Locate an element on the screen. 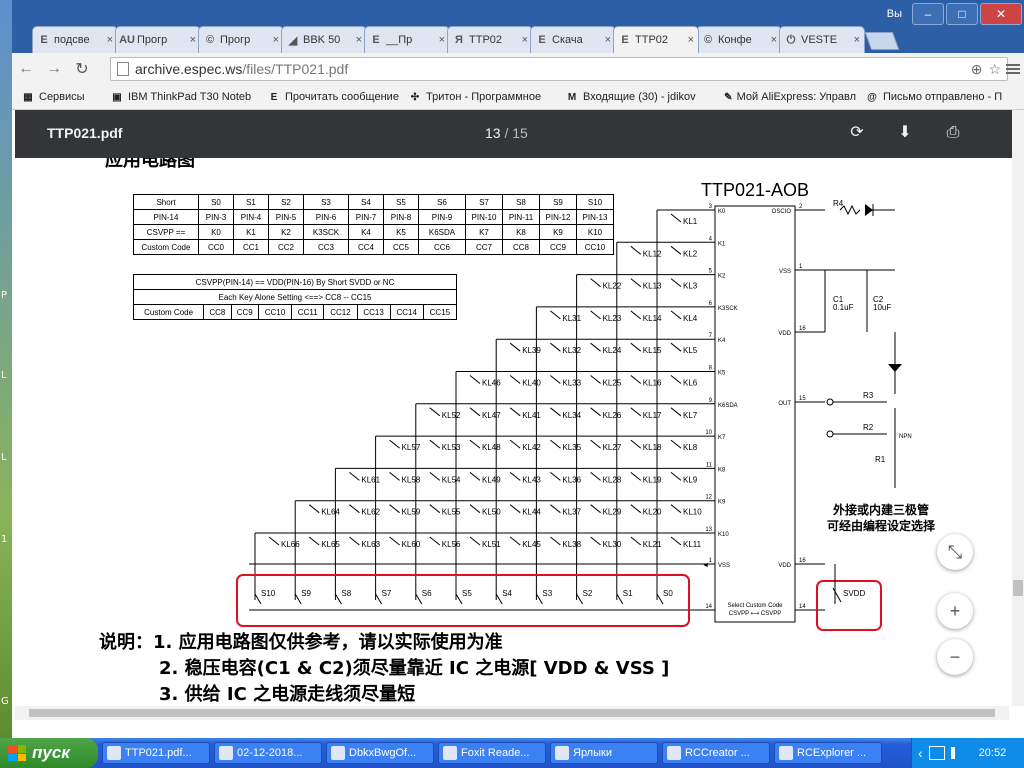 Image resolution: width=1024 pixels, height=768 pixels. bookmark-item: ▣ IBM ThinkPad T30 Noteb is located at coordinates (184, 97).